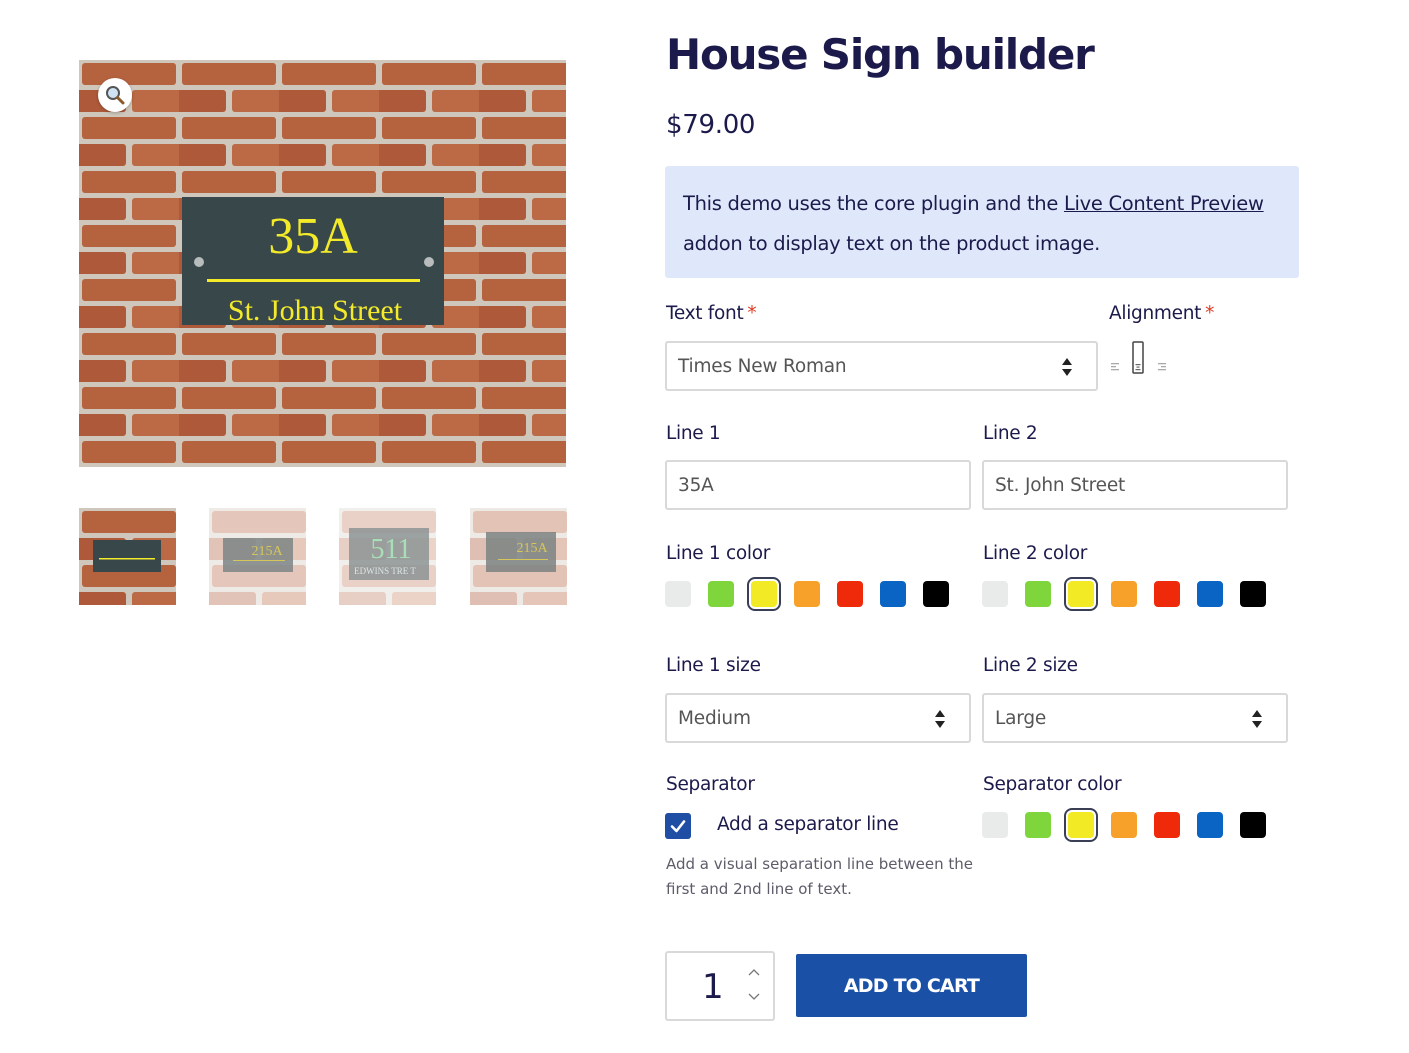 This screenshot has width=1409, height=1053. What do you see at coordinates (127, 556) in the screenshot?
I see `gallery-thumbnail` at bounding box center [127, 556].